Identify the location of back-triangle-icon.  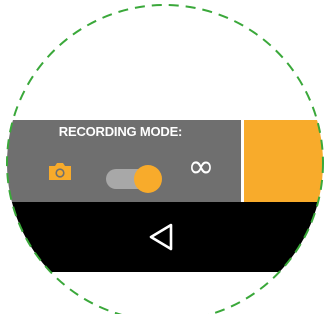
(161, 237).